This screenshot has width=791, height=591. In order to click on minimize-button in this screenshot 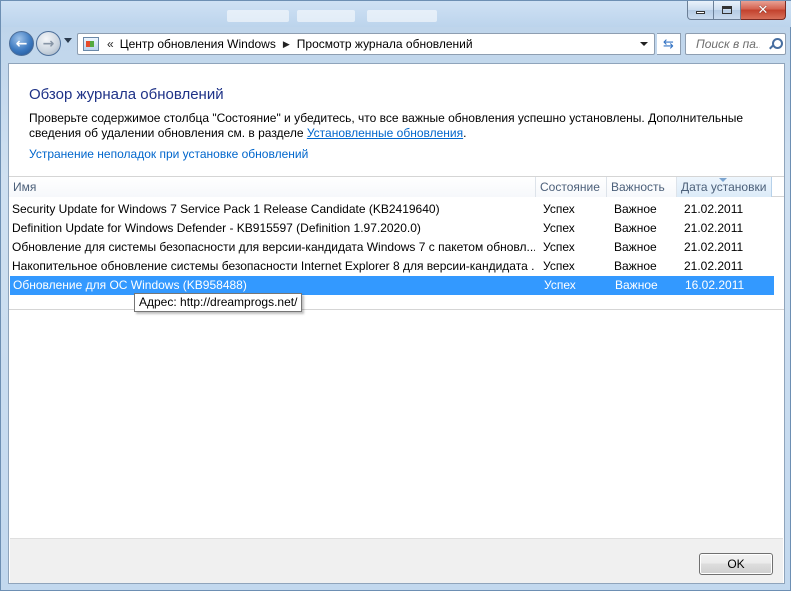, I will do `click(700, 10)`.